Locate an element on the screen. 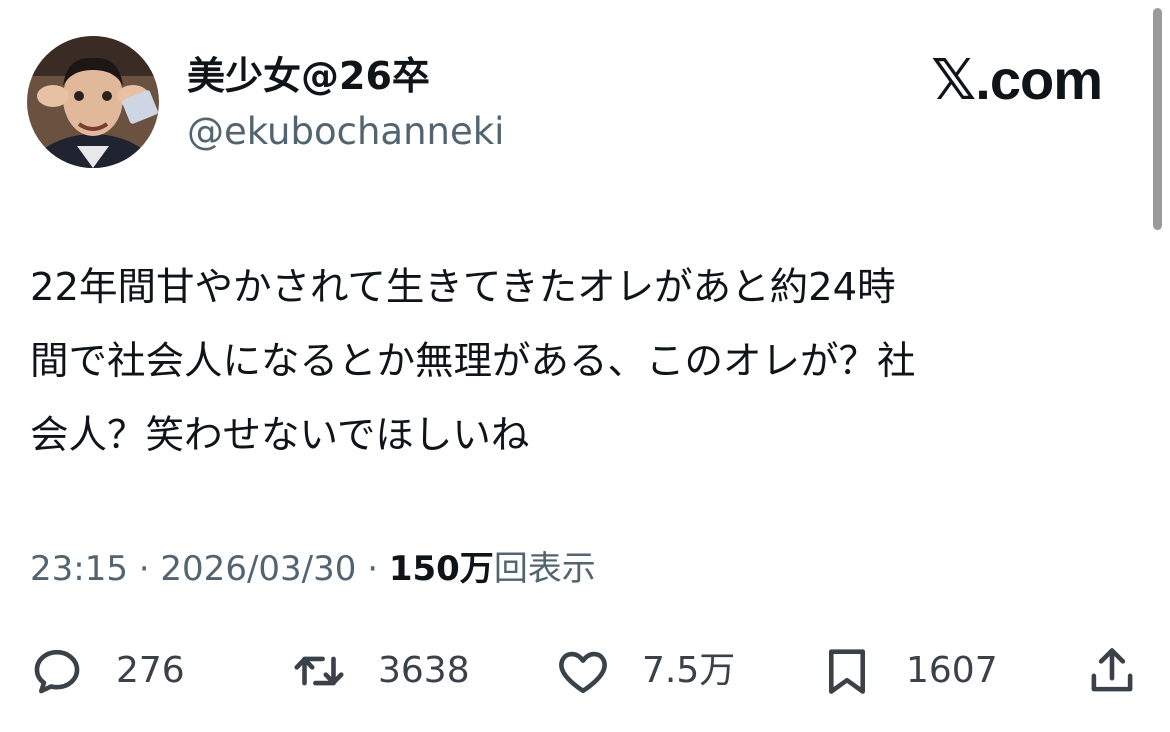  x-logo: 𝕏.com is located at coordinates (1017, 79).